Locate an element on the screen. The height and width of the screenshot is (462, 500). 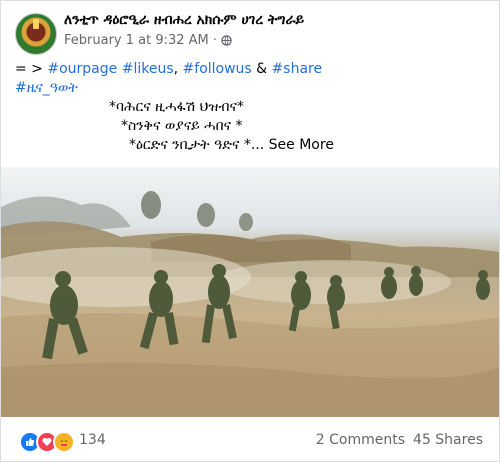
caption-prefix: = > is located at coordinates (31, 69).